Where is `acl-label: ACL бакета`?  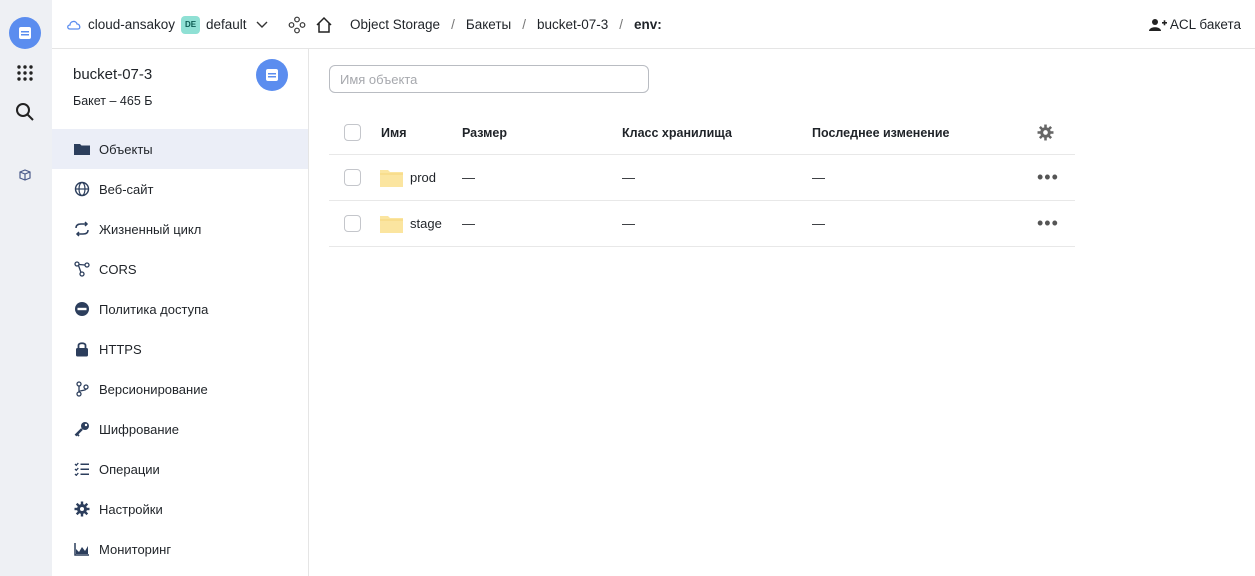 acl-label: ACL бакета is located at coordinates (1205, 24).